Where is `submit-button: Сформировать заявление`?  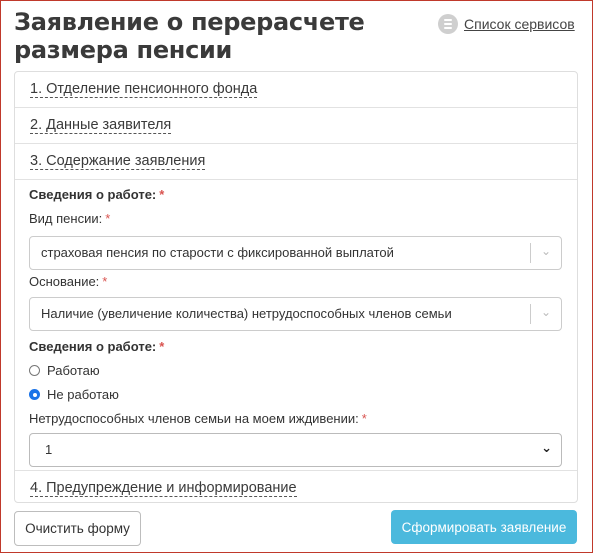 submit-button: Сформировать заявление is located at coordinates (484, 527).